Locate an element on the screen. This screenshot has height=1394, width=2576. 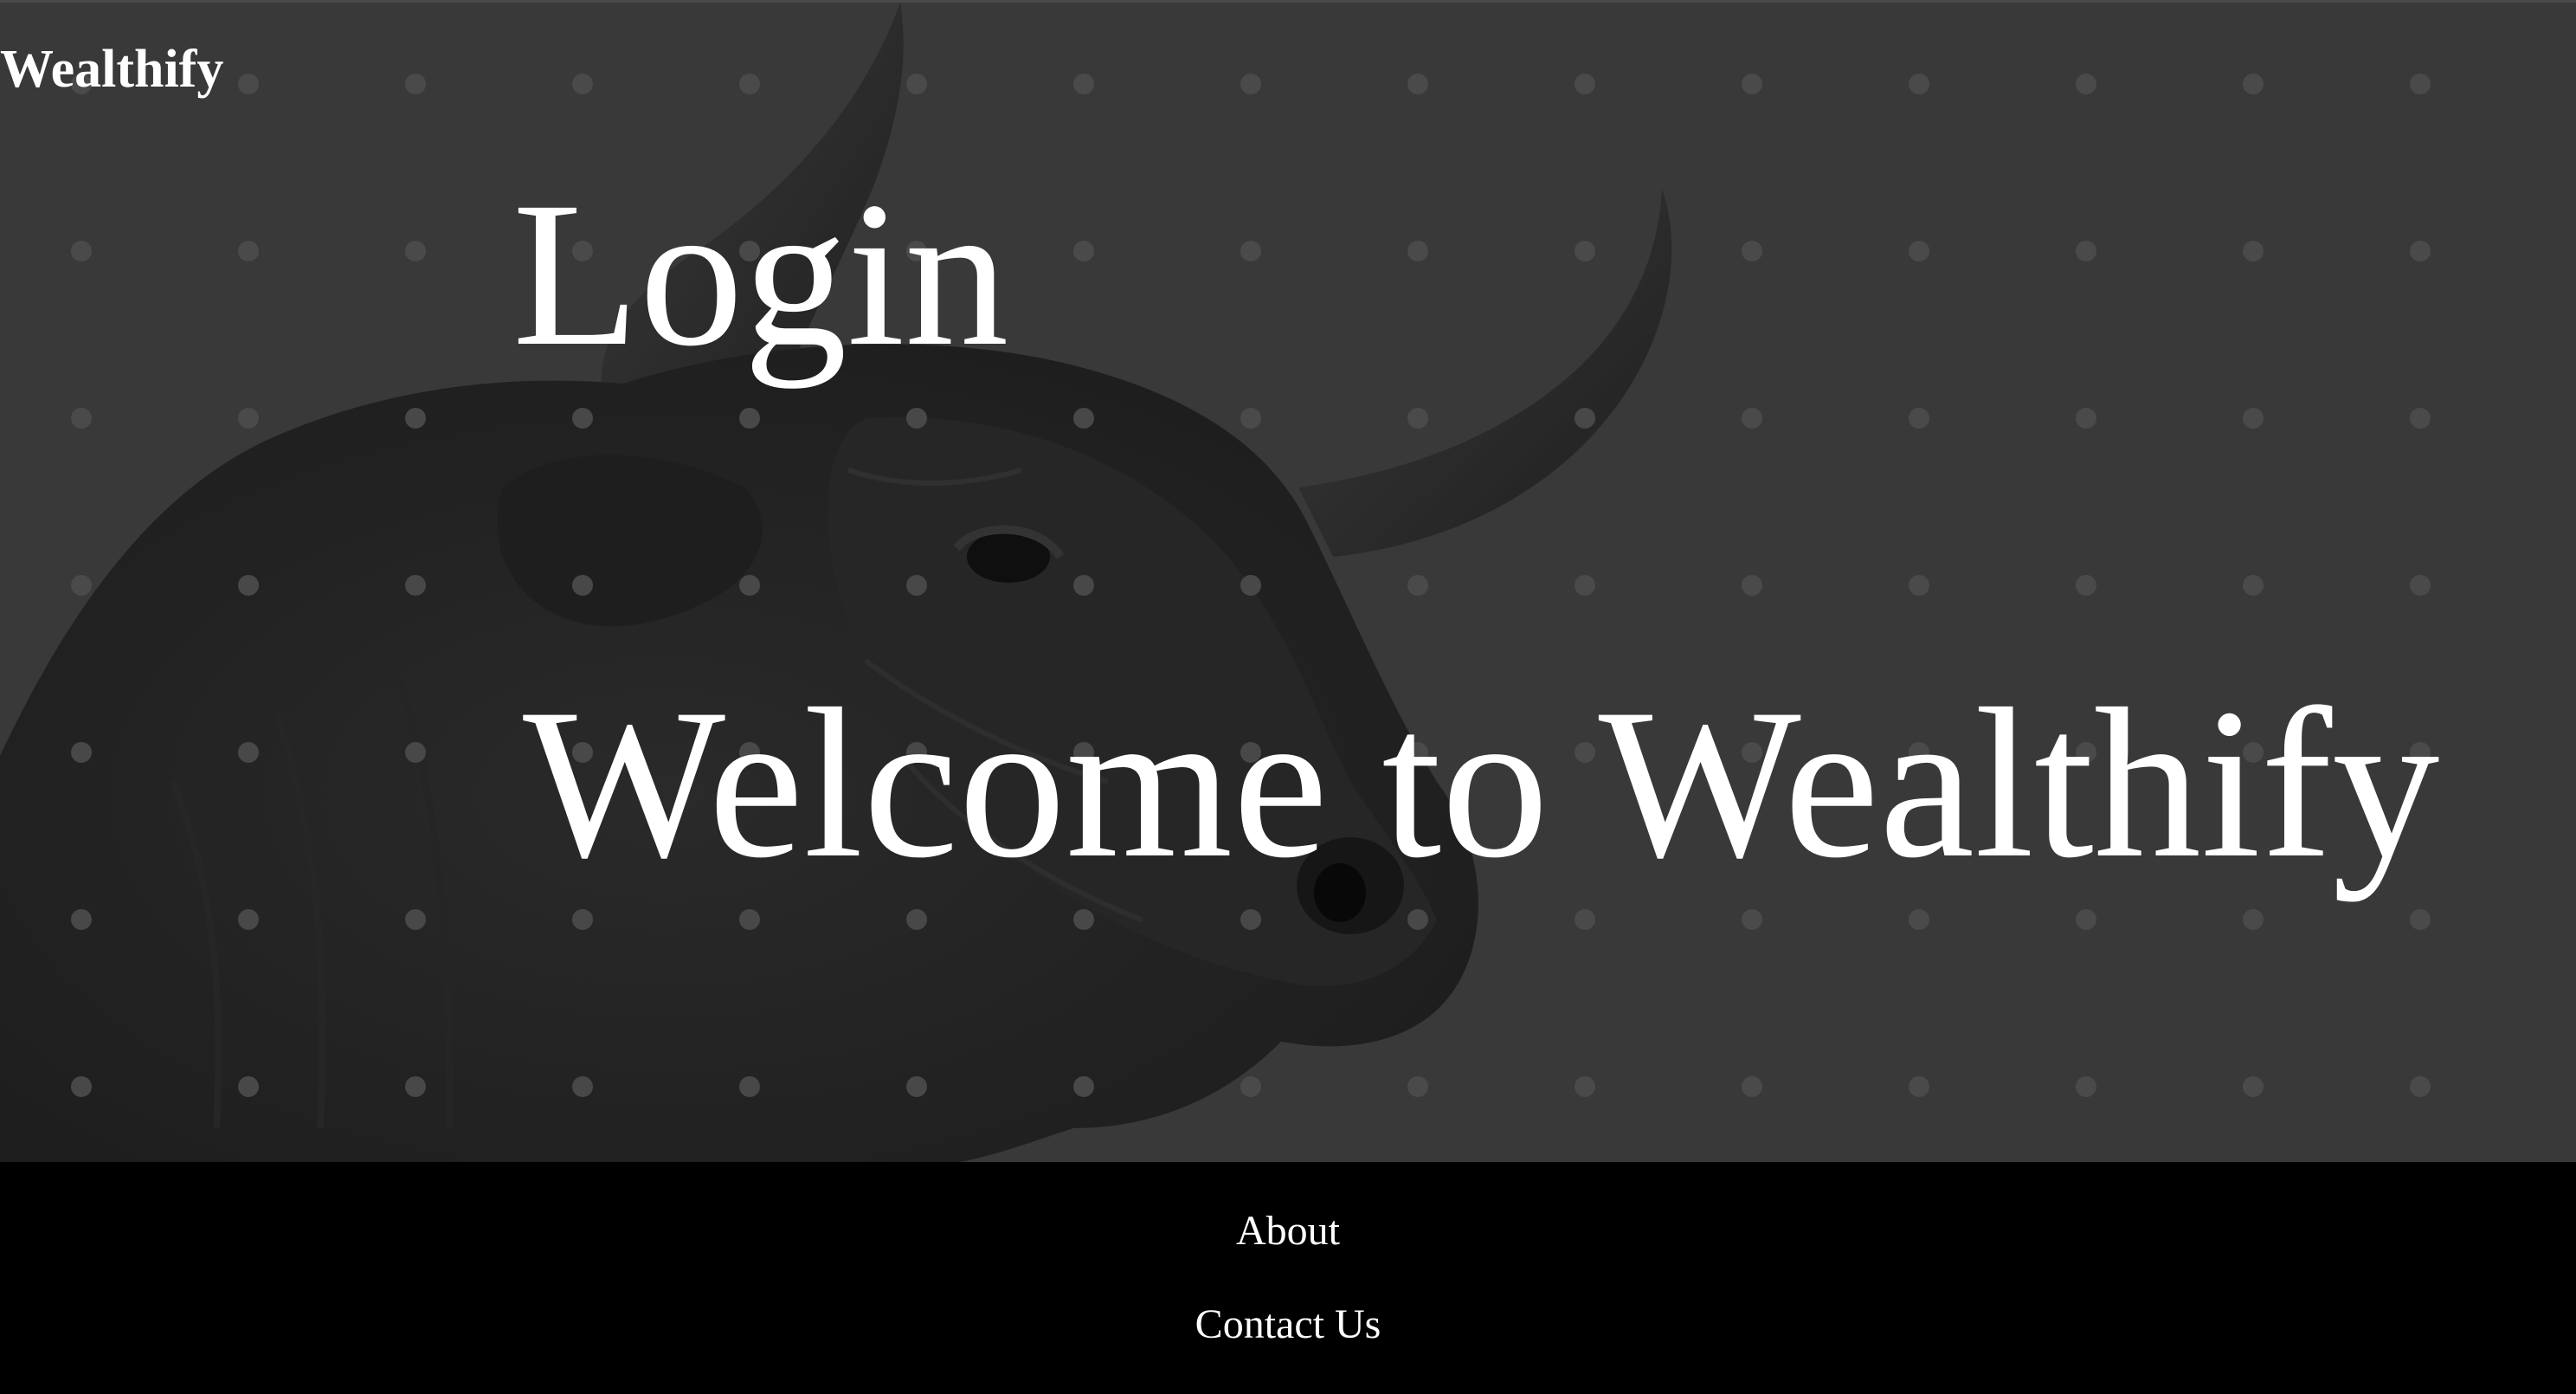
about-link: About is located at coordinates (1288, 1231).